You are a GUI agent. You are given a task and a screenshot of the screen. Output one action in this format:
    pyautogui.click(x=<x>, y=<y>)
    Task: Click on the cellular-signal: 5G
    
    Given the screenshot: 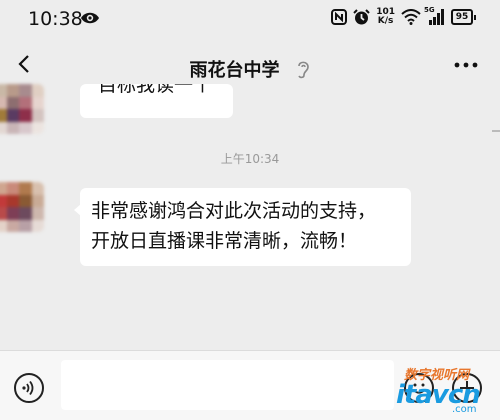 What is the action you would take?
    pyautogui.click(x=434, y=15)
    